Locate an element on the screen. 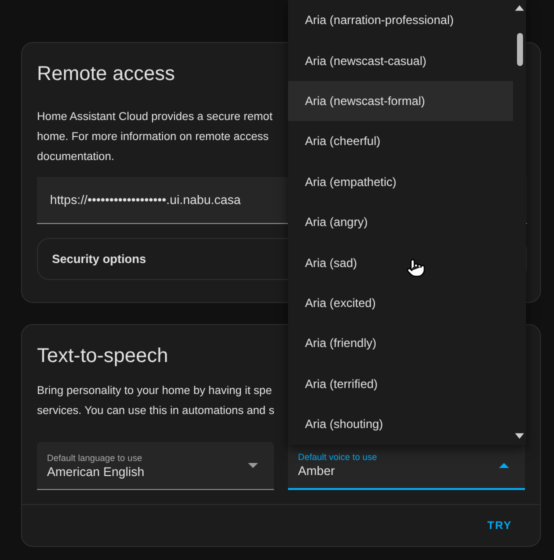 This screenshot has height=560, width=554. description-text: services. You can use this in automations and s is located at coordinates (155, 411).